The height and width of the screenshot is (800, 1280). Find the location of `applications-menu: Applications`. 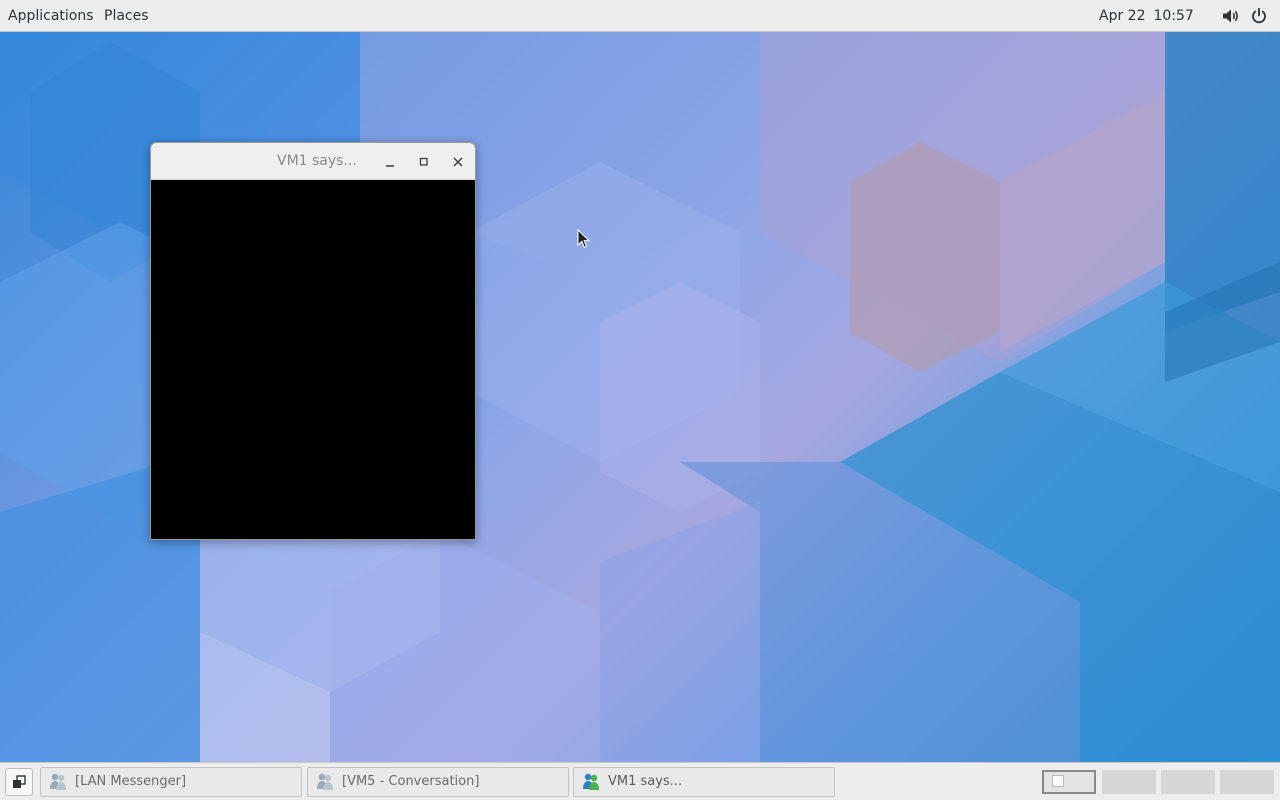

applications-menu: Applications is located at coordinates (51, 16).